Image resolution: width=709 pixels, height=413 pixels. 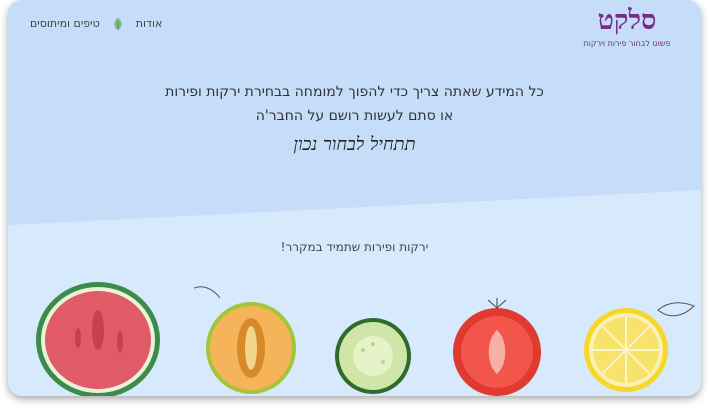 I want to click on nav-item-tips: טיפים ומיתוסים, so click(x=65, y=23).